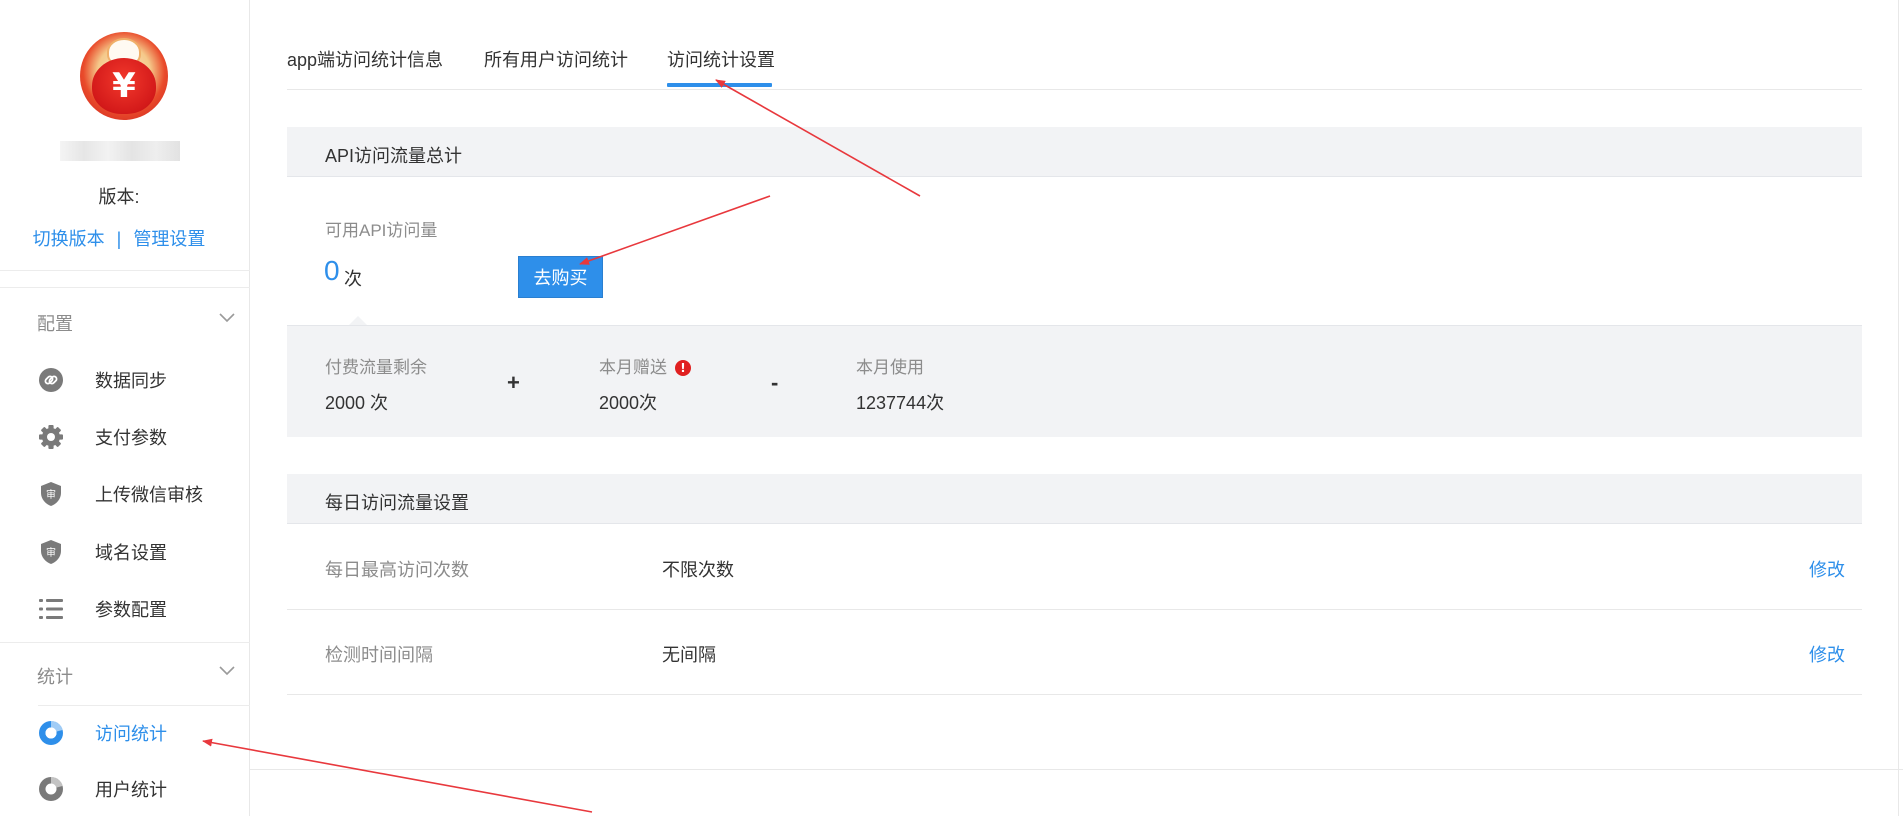  Describe the element at coordinates (332, 270) in the screenshot. I see `available-api-value: 0` at that location.